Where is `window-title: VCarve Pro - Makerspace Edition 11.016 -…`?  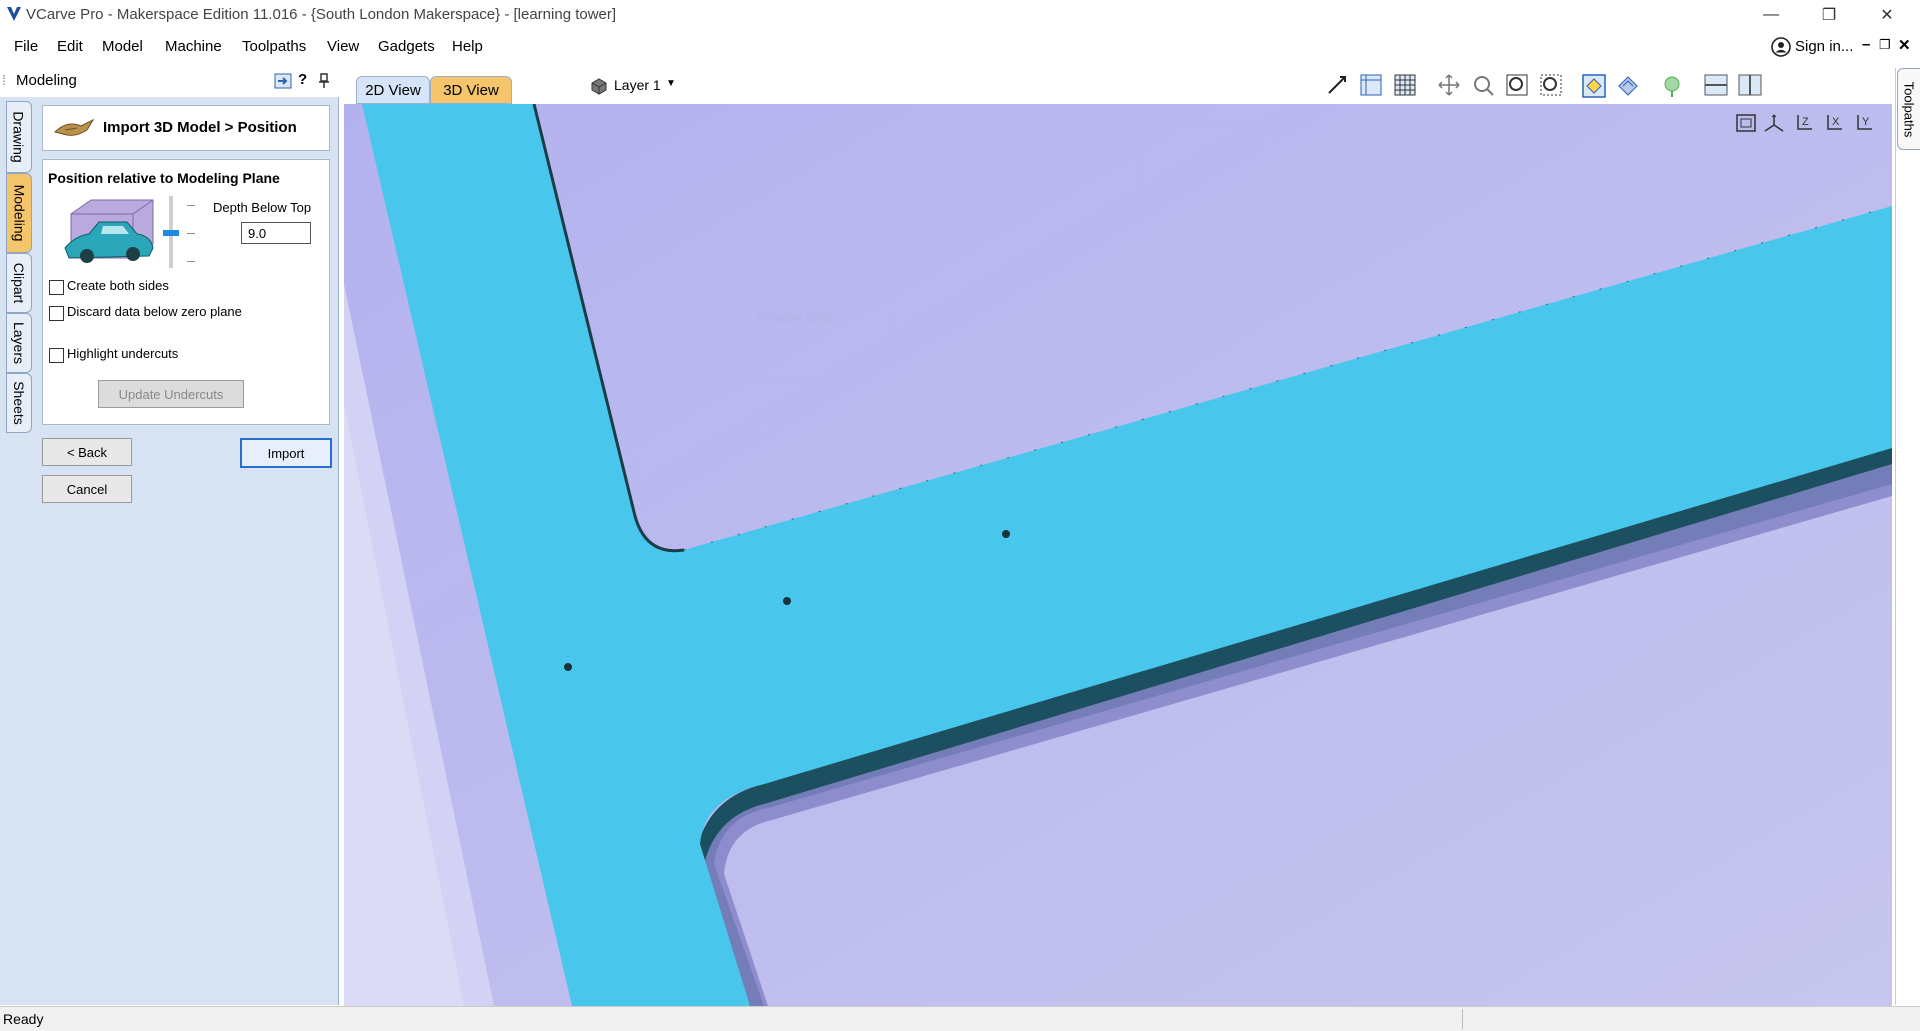 window-title: VCarve Pro - Makerspace Edition 11.016 -… is located at coordinates (321, 14).